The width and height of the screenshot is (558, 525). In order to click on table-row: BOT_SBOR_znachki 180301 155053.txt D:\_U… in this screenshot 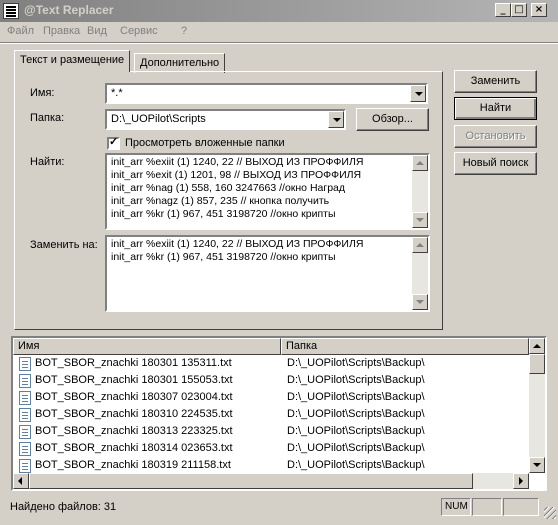, I will do `click(271, 380)`.